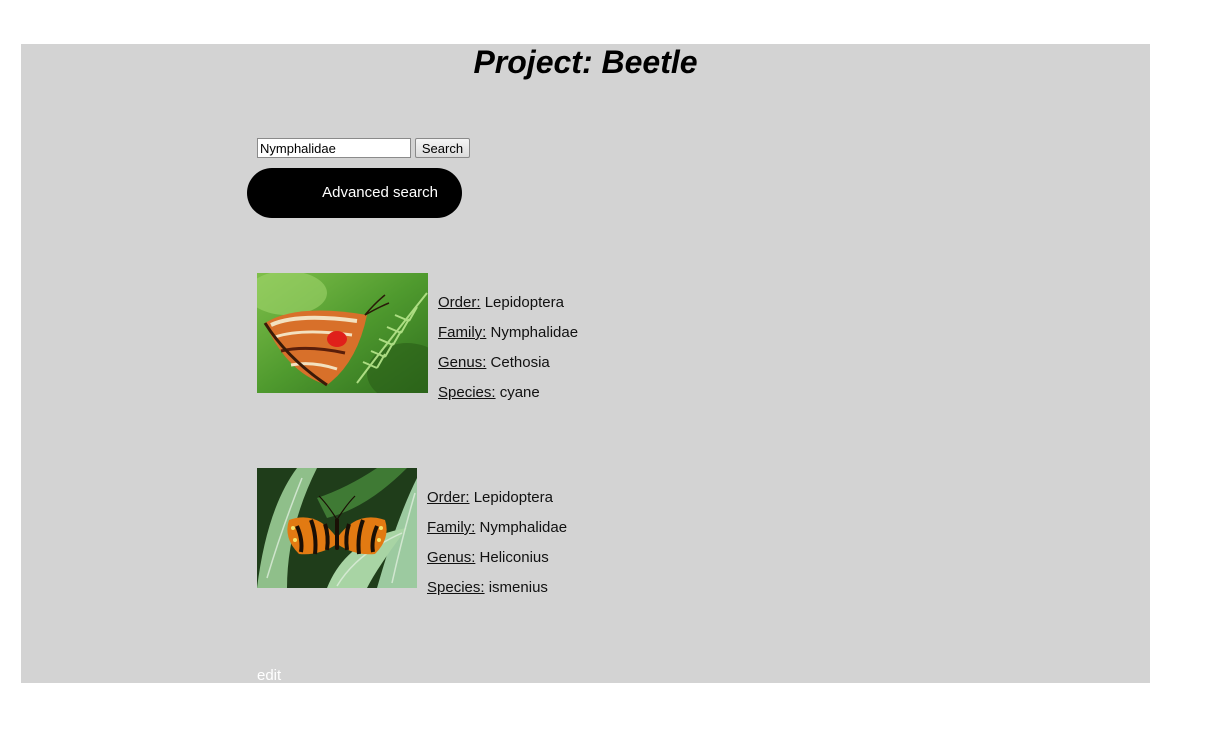 This screenshot has width=1207, height=736. I want to click on search-input, so click(334, 148).